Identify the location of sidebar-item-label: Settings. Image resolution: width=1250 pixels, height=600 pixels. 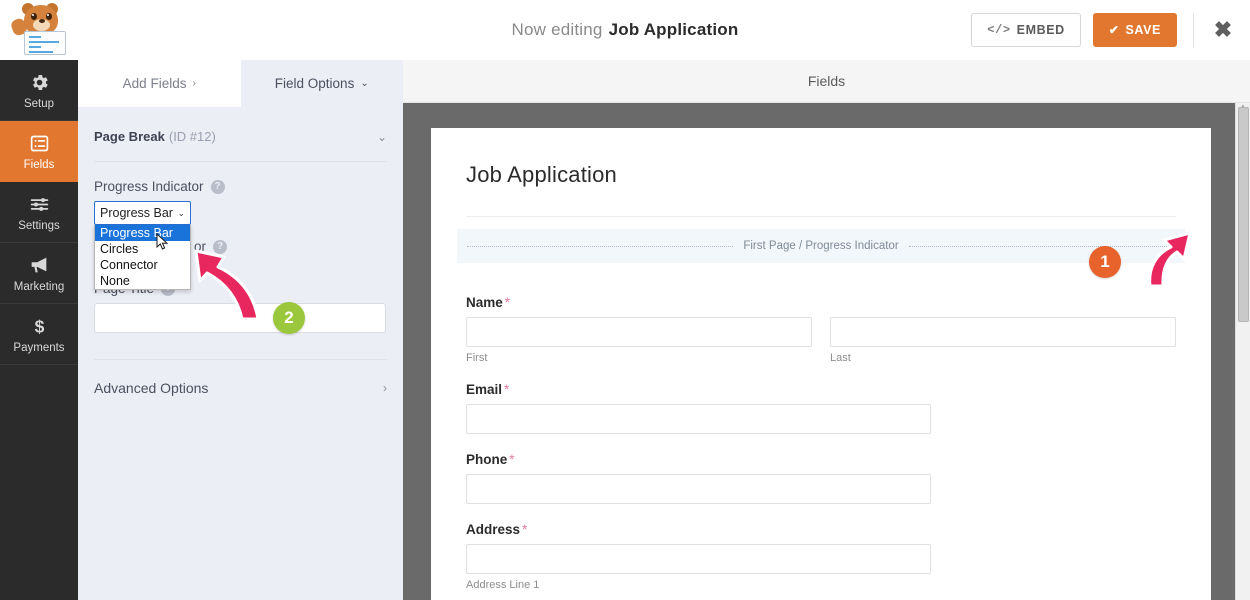
(39, 225).